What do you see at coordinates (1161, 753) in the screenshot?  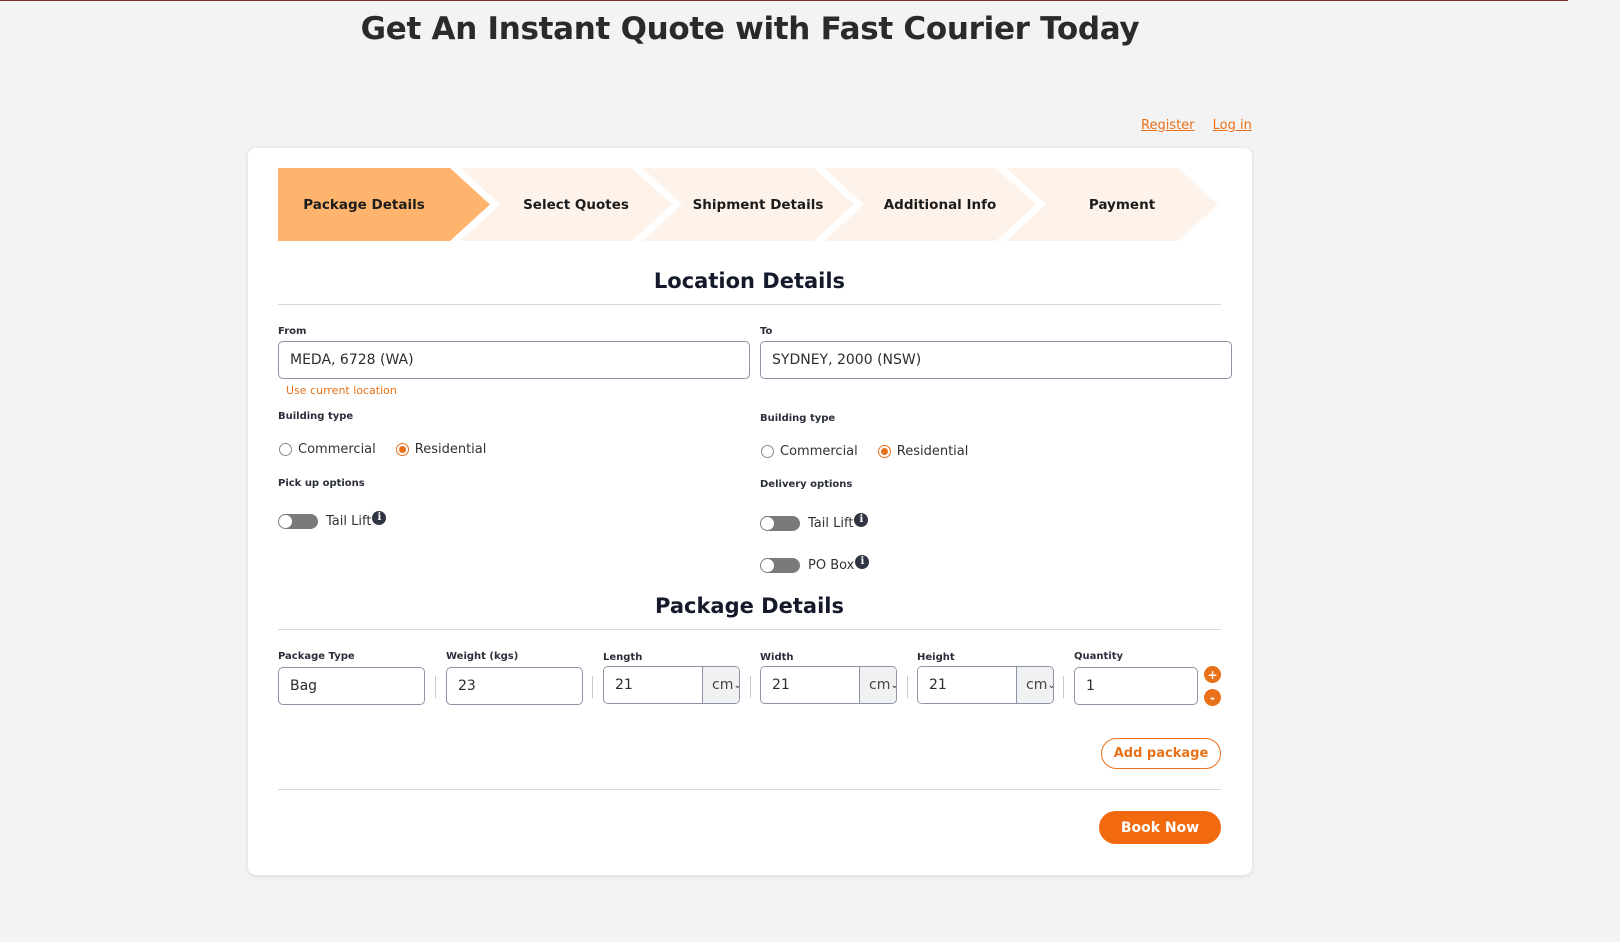 I see `add-package-button: Add package` at bounding box center [1161, 753].